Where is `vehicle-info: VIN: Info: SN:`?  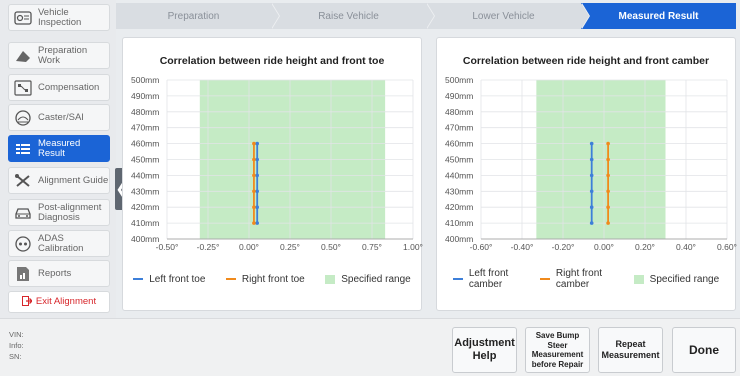 vehicle-info: VIN: Info: SN: is located at coordinates (16, 345).